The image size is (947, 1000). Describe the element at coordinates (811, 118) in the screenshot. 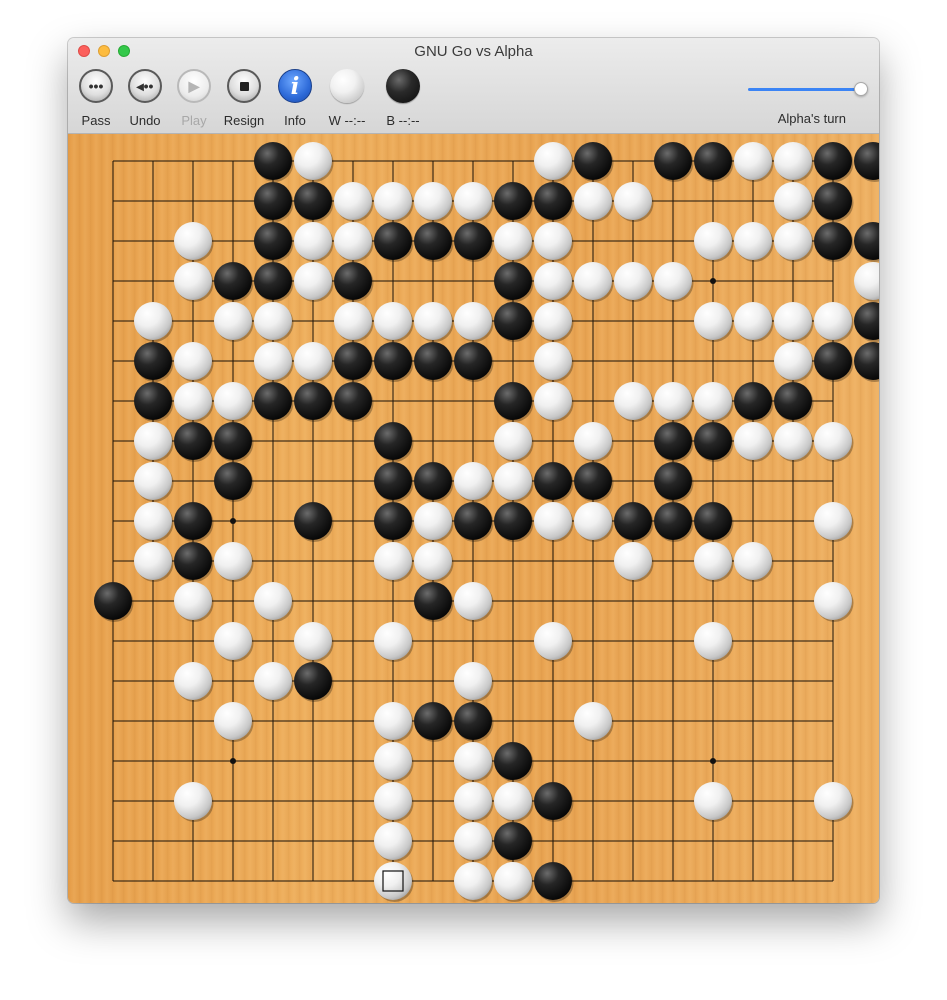

I see `turn-status: Alpha's turn` at that location.